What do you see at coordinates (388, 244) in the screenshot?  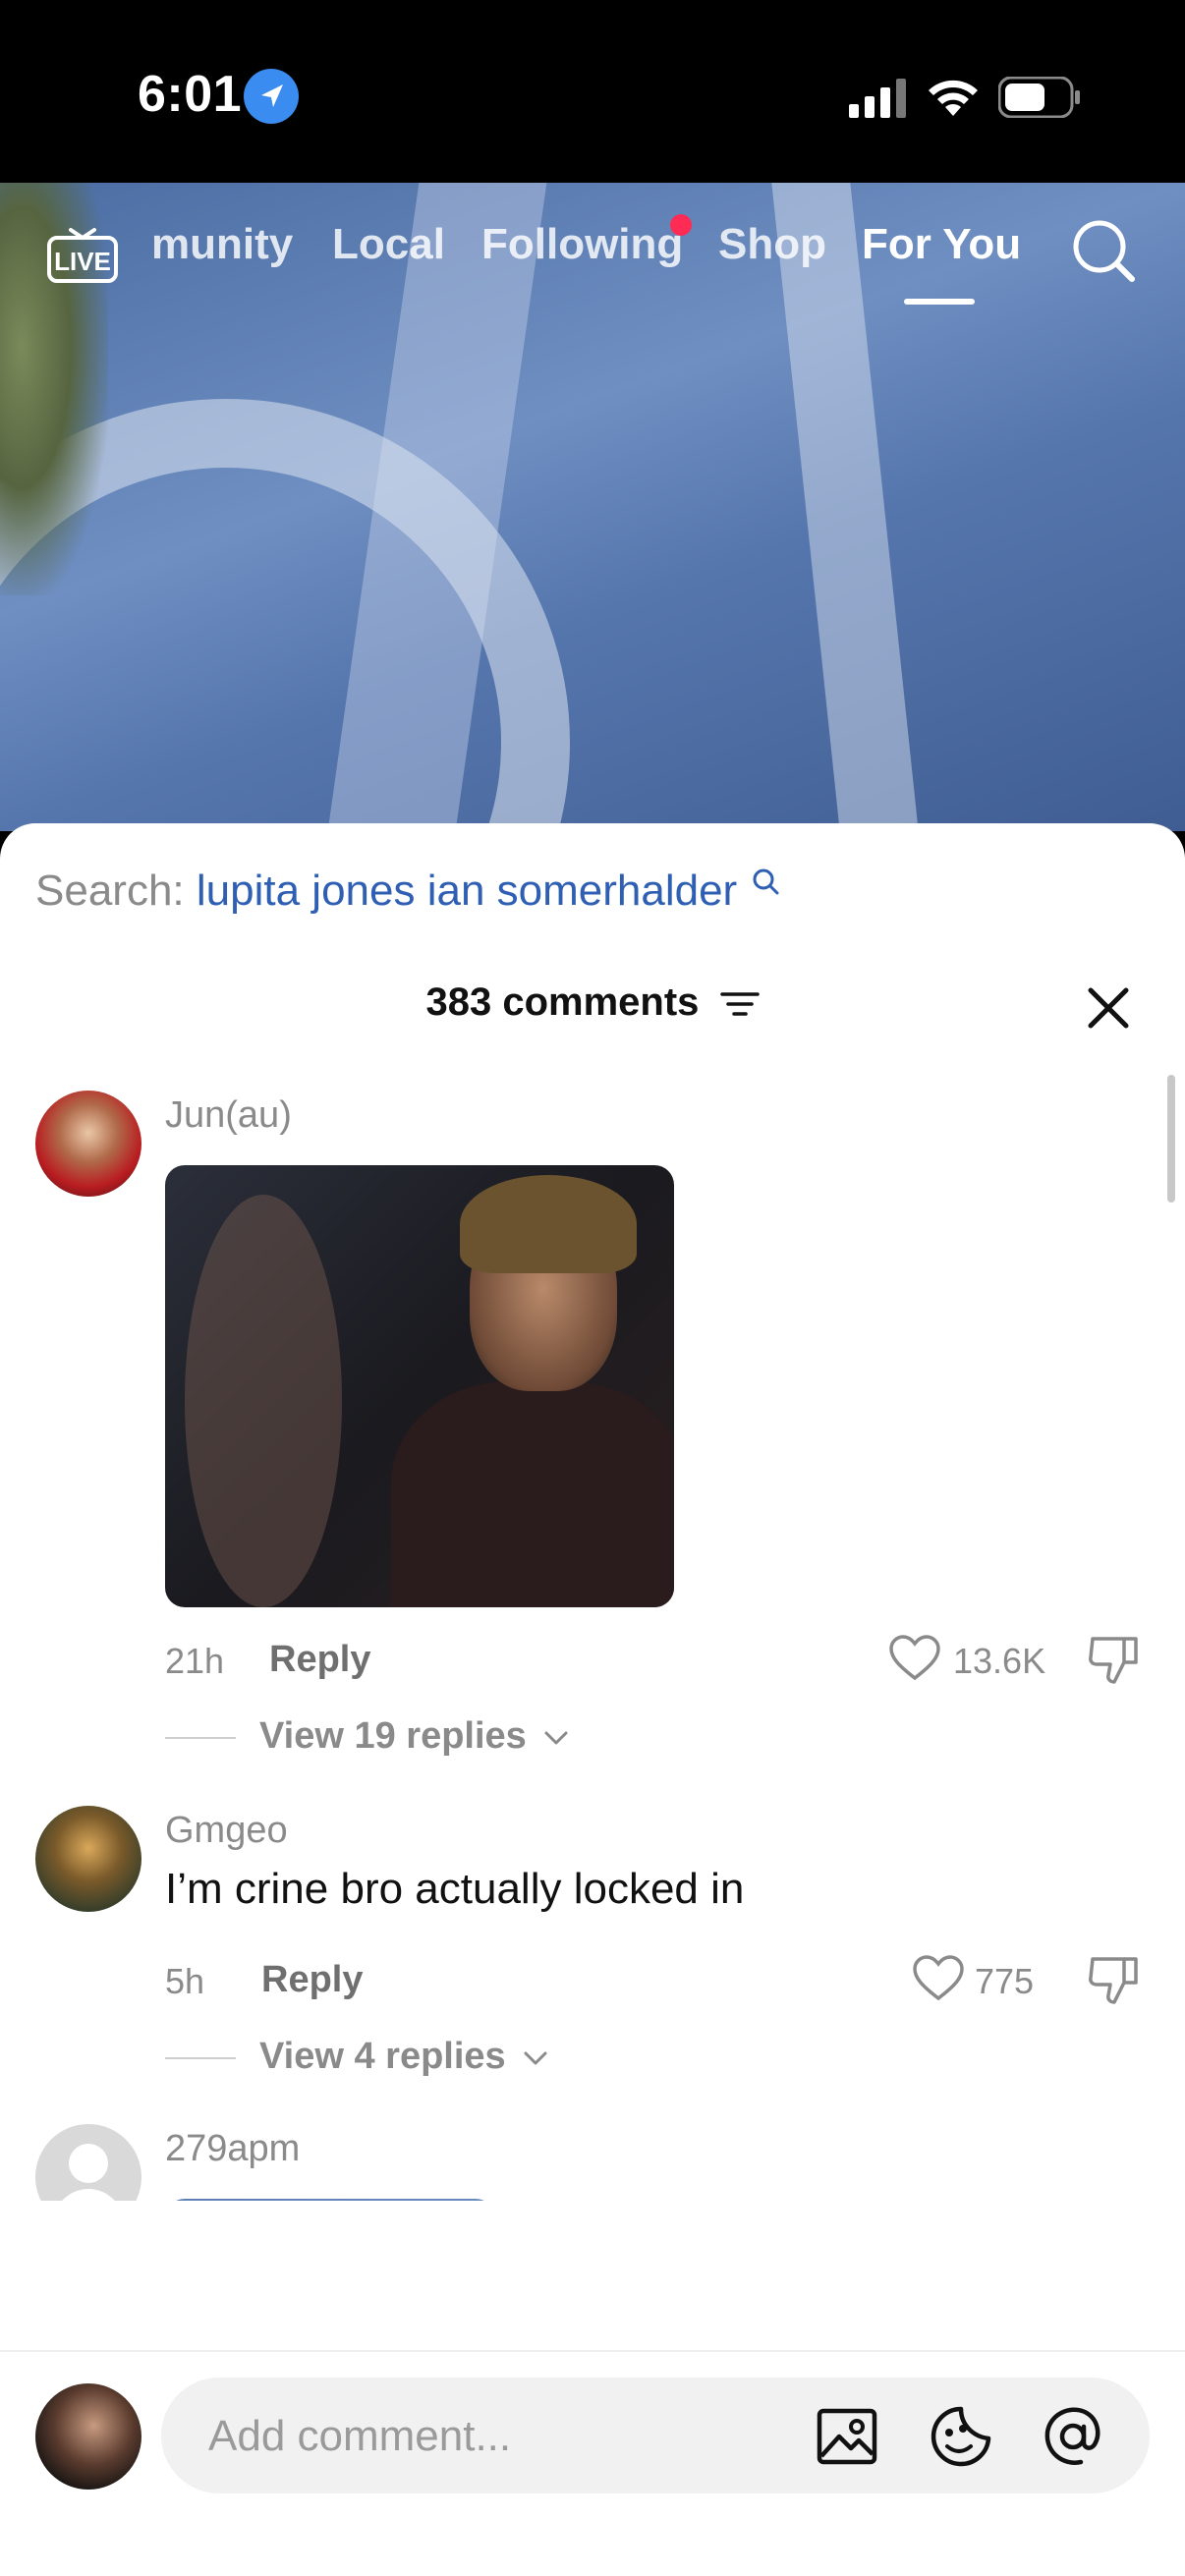 I see `tab-local: Local` at bounding box center [388, 244].